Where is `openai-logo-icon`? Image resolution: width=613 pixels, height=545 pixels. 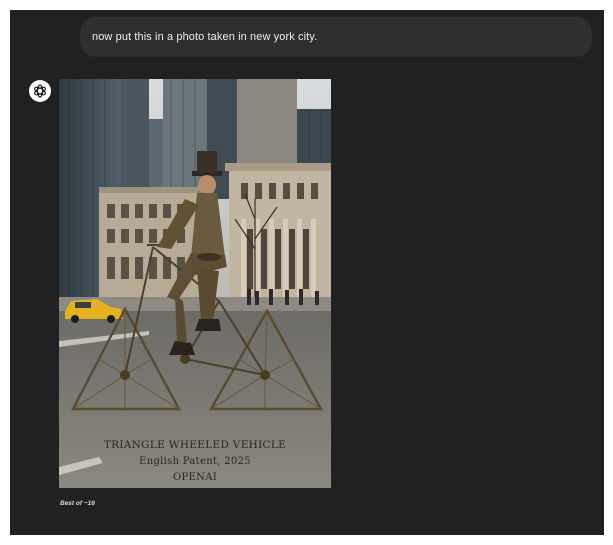
openai-logo-icon is located at coordinates (40, 91).